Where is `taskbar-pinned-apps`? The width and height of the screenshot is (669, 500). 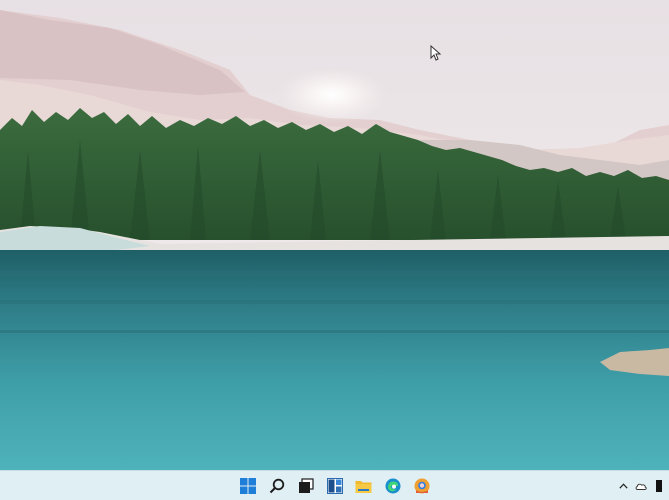 taskbar-pinned-apps is located at coordinates (334, 486).